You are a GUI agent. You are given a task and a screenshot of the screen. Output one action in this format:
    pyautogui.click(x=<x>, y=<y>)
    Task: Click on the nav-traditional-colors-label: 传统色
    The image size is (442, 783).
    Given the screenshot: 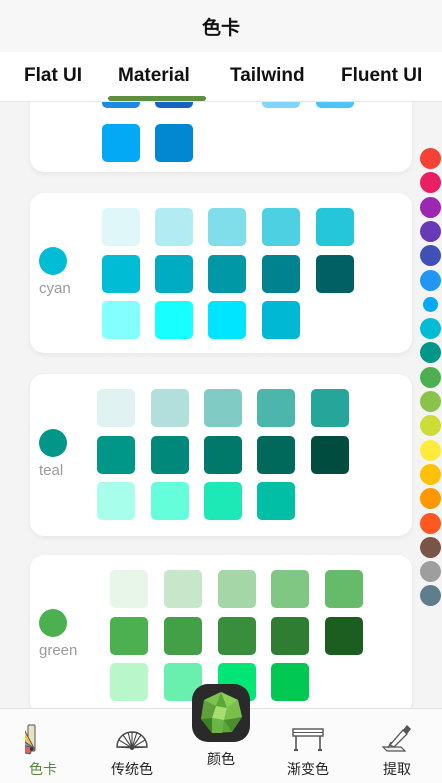 What is the action you would take?
    pyautogui.click(x=132, y=770)
    